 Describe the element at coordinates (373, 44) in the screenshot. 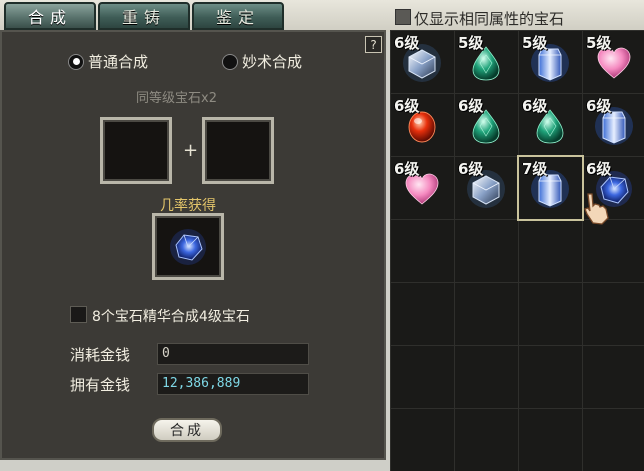

I see `help-icon: ?` at that location.